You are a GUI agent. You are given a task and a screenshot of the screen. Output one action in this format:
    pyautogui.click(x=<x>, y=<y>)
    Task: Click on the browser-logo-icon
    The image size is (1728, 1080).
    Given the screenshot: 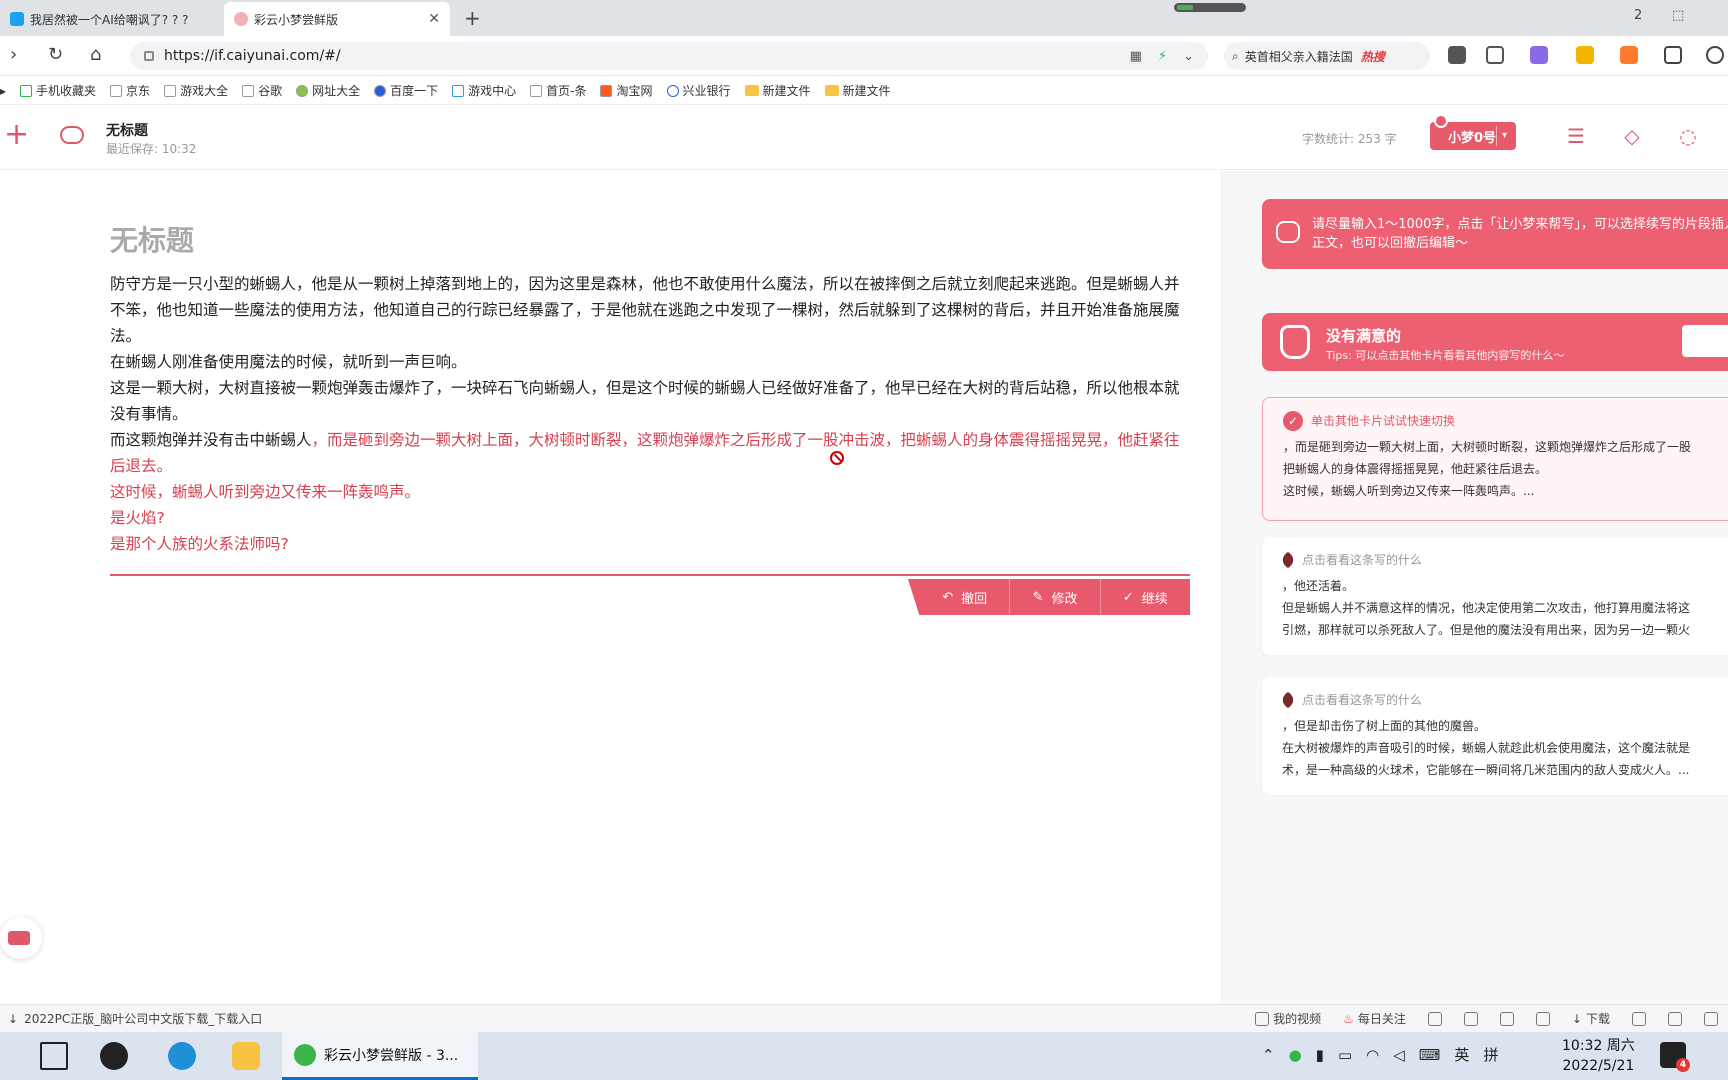 What is the action you would take?
    pyautogui.click(x=305, y=1054)
    